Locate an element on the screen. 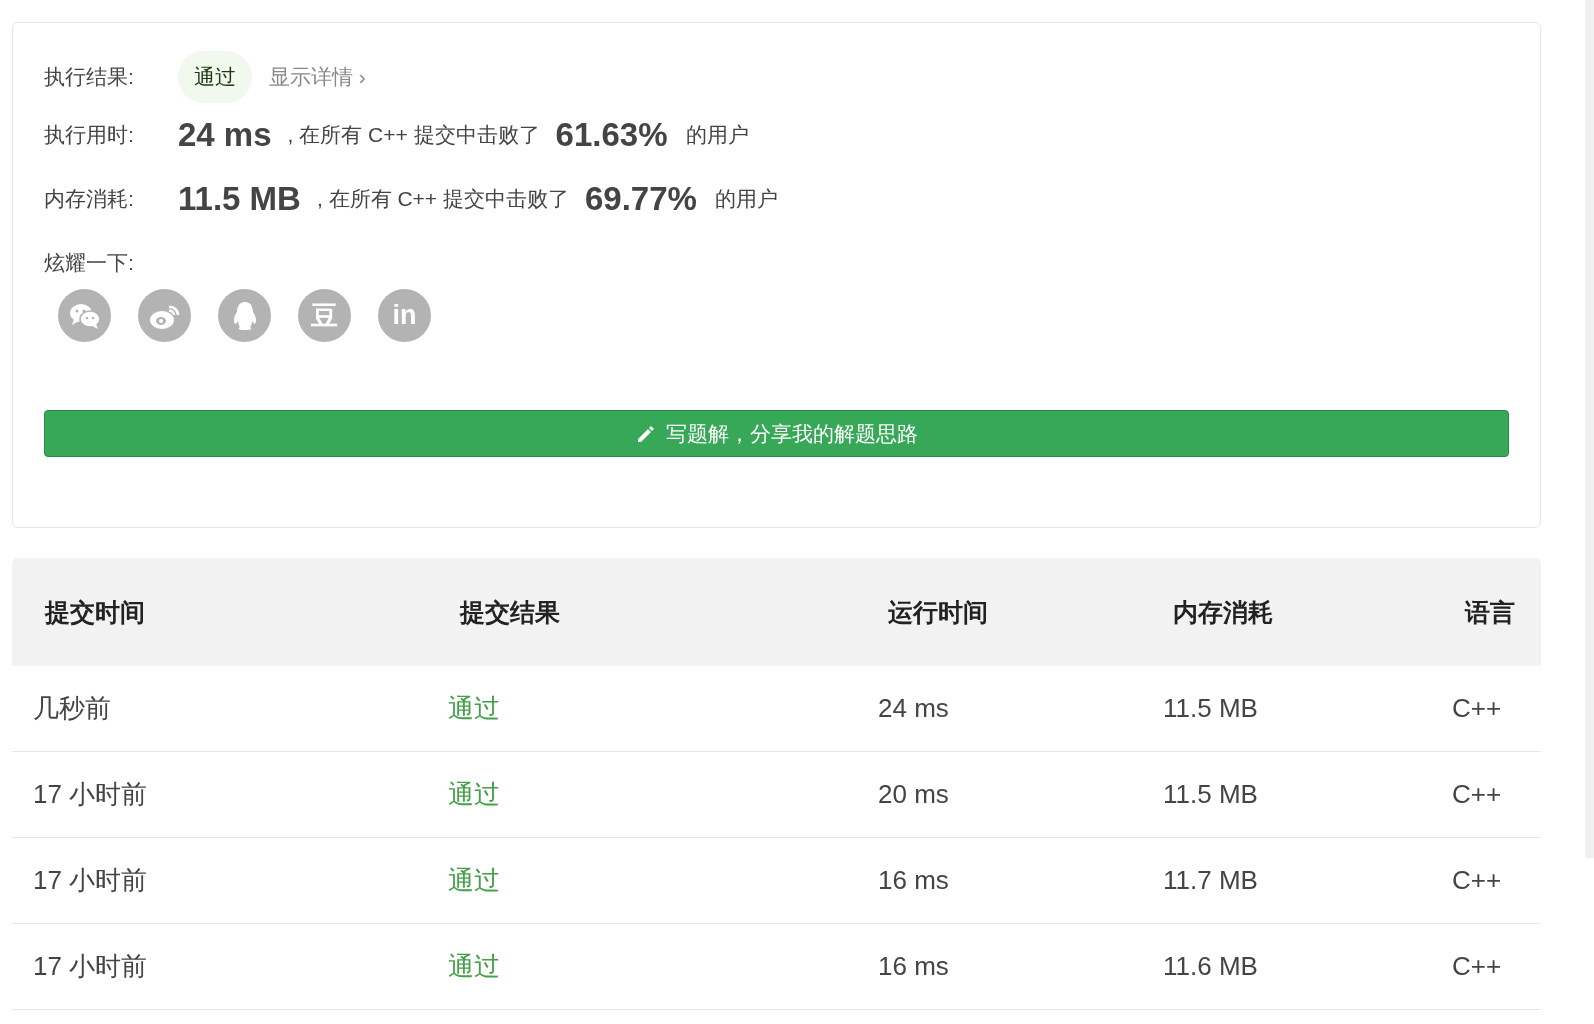 This screenshot has width=1594, height=1024. column-header: 语言 is located at coordinates (1489, 612).